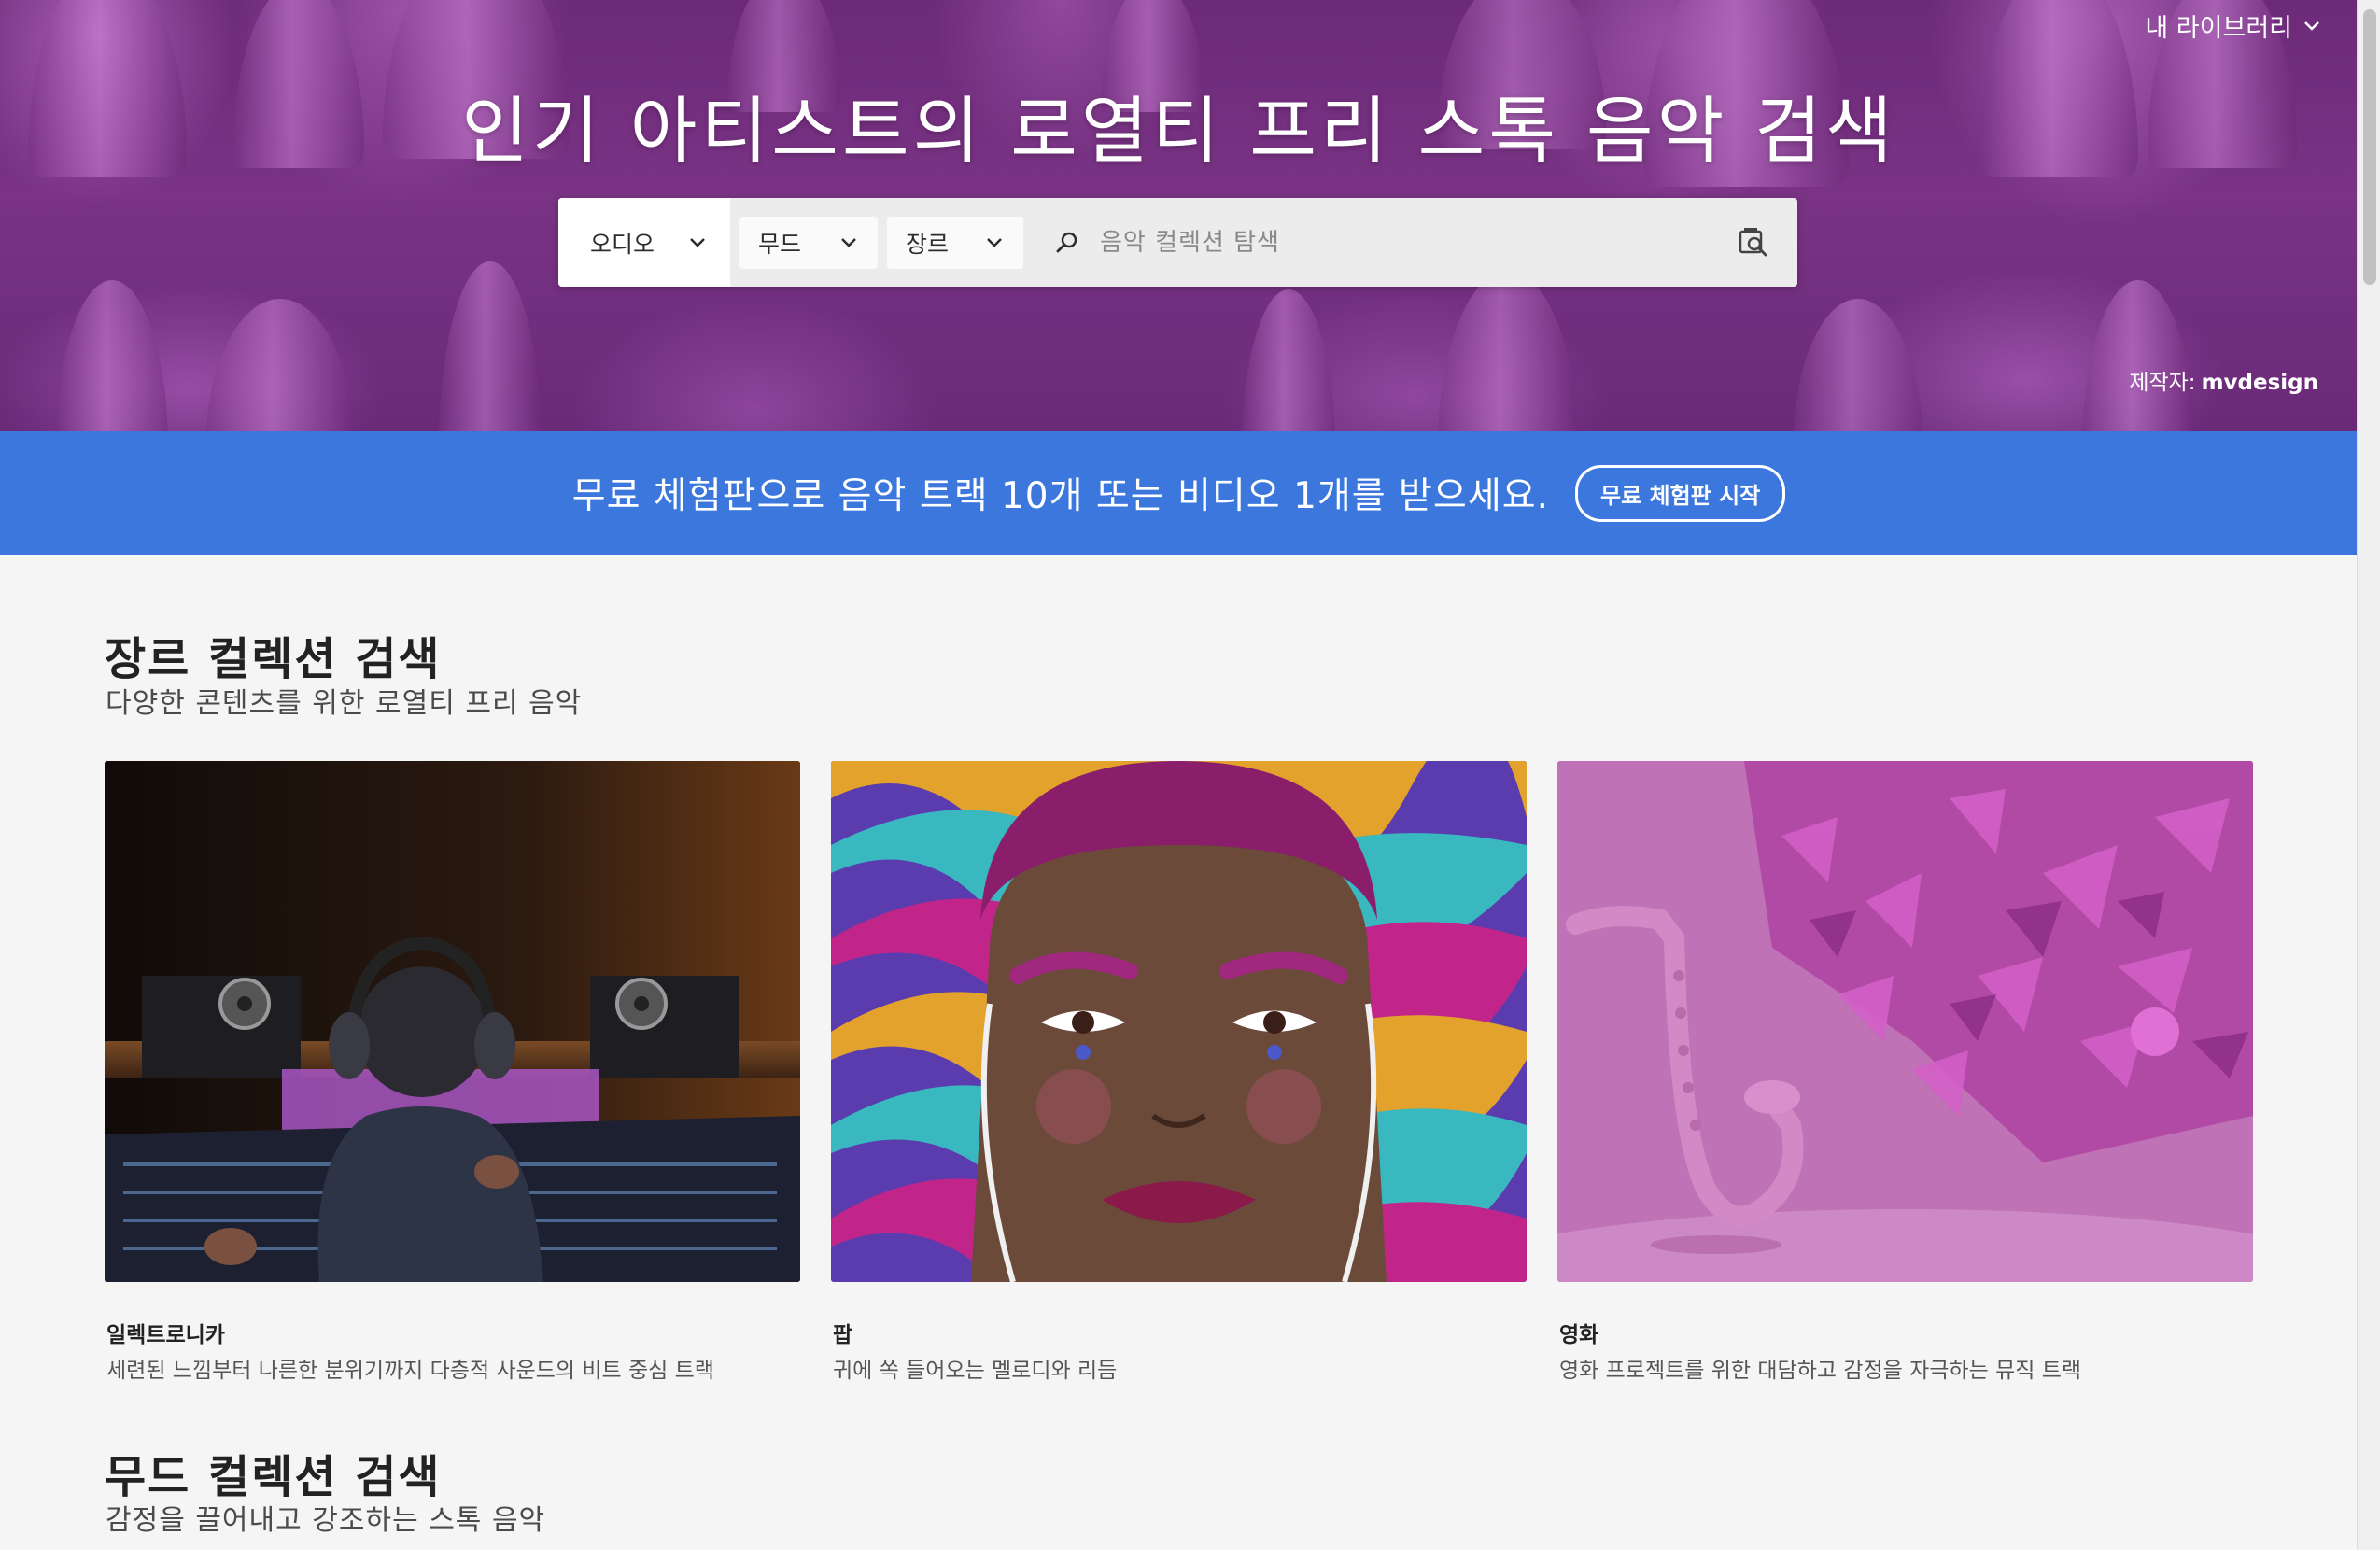  Describe the element at coordinates (1060, 496) in the screenshot. I see `promo-text: 무료 체험판으로 음악 트랙 10개 또는 비디오 1개를 받으세요.` at that location.